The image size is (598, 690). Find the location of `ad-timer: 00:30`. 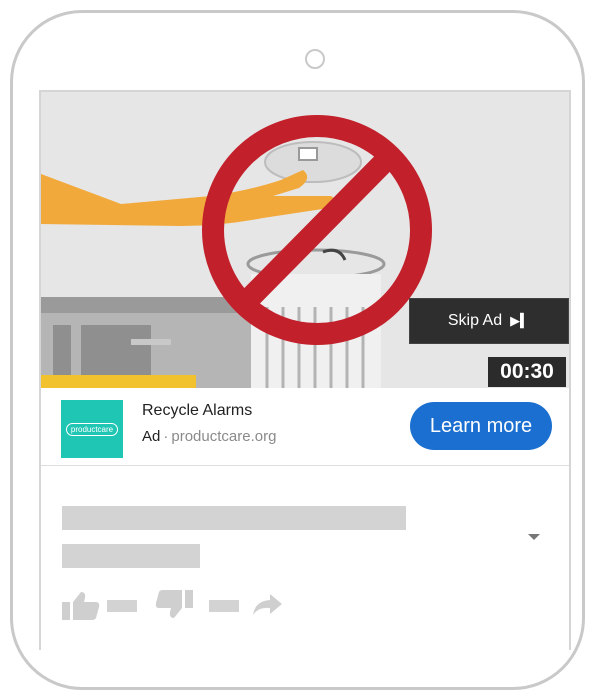

ad-timer: 00:30 is located at coordinates (527, 372).